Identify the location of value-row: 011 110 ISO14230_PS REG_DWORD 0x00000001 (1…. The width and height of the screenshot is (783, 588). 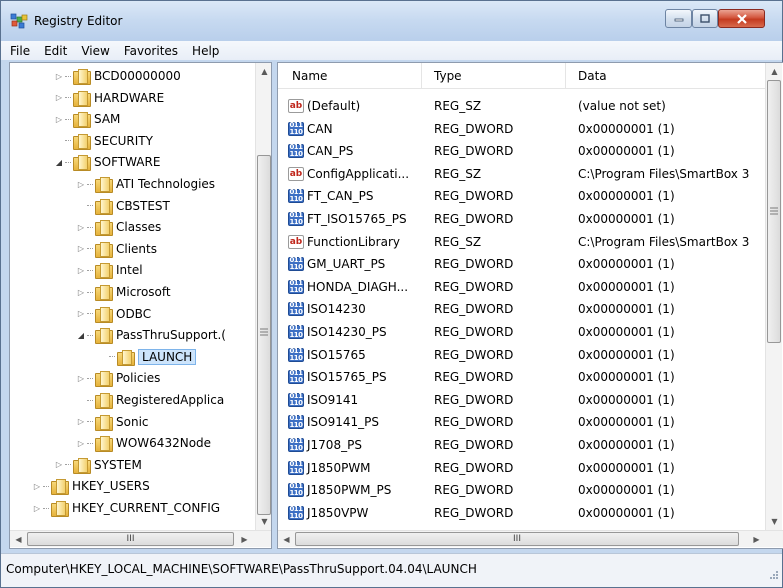
(521, 332).